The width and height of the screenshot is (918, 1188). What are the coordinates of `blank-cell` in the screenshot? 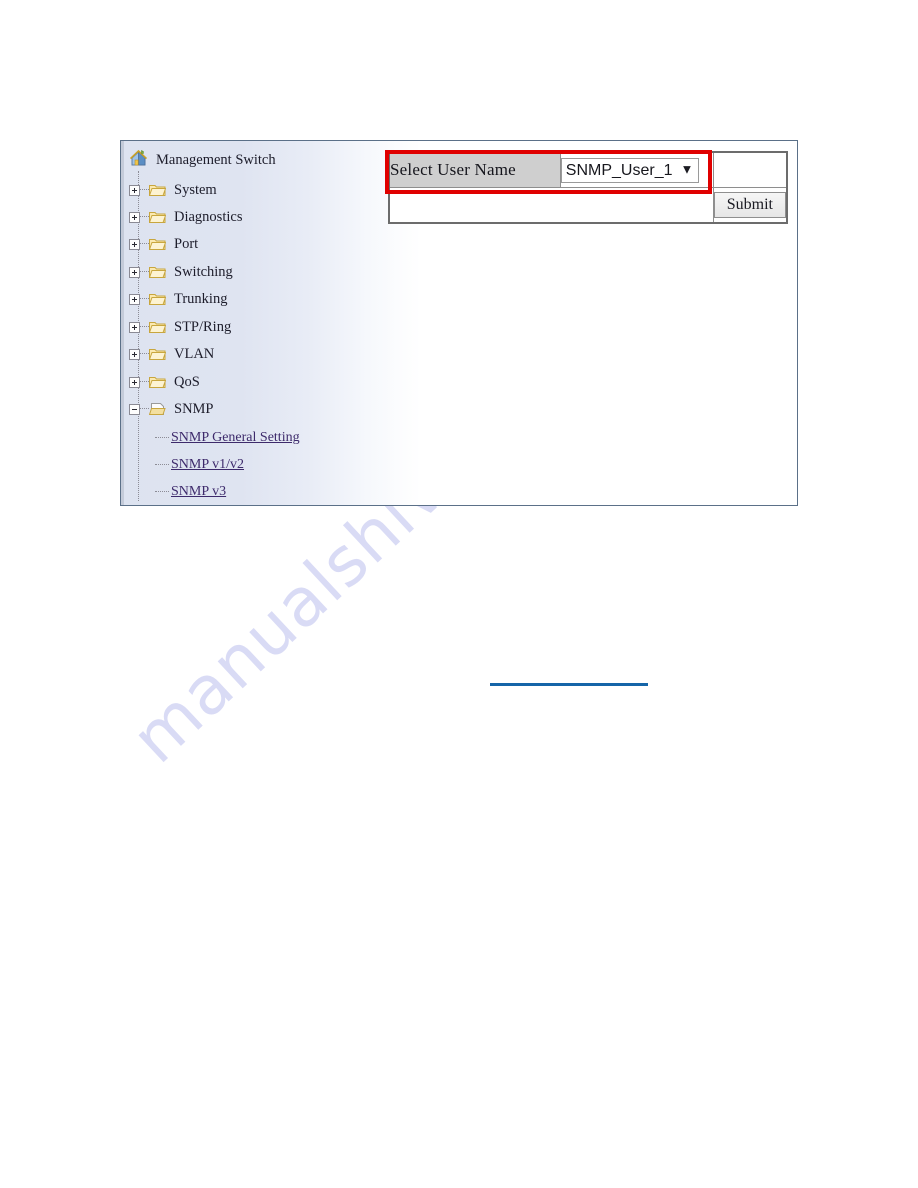 It's located at (551, 205).